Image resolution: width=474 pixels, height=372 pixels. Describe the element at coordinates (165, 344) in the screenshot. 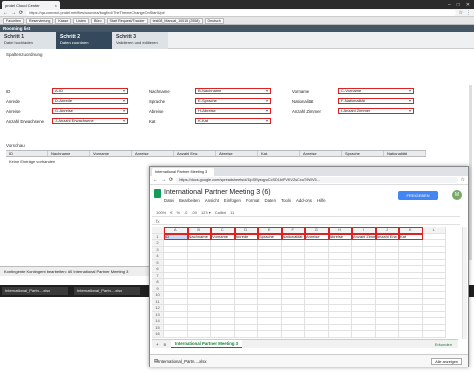

I see `sheet-list-icon: ≡` at that location.